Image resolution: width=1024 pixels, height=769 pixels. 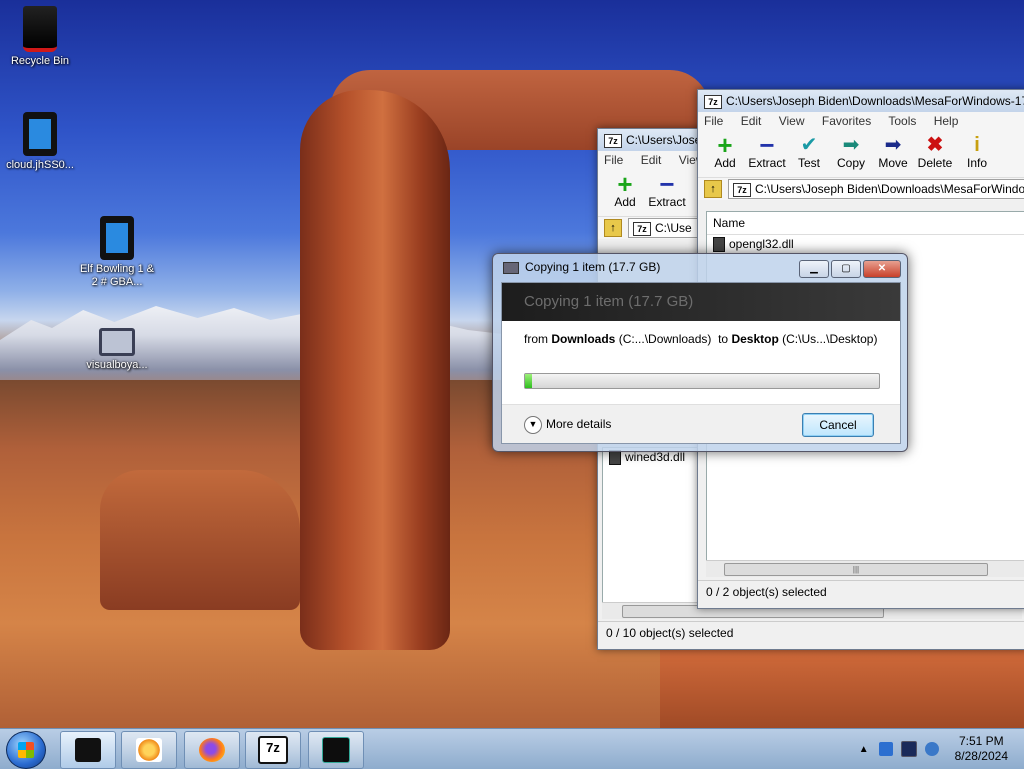 What do you see at coordinates (931, 749) in the screenshot?
I see `volume-icon` at bounding box center [931, 749].